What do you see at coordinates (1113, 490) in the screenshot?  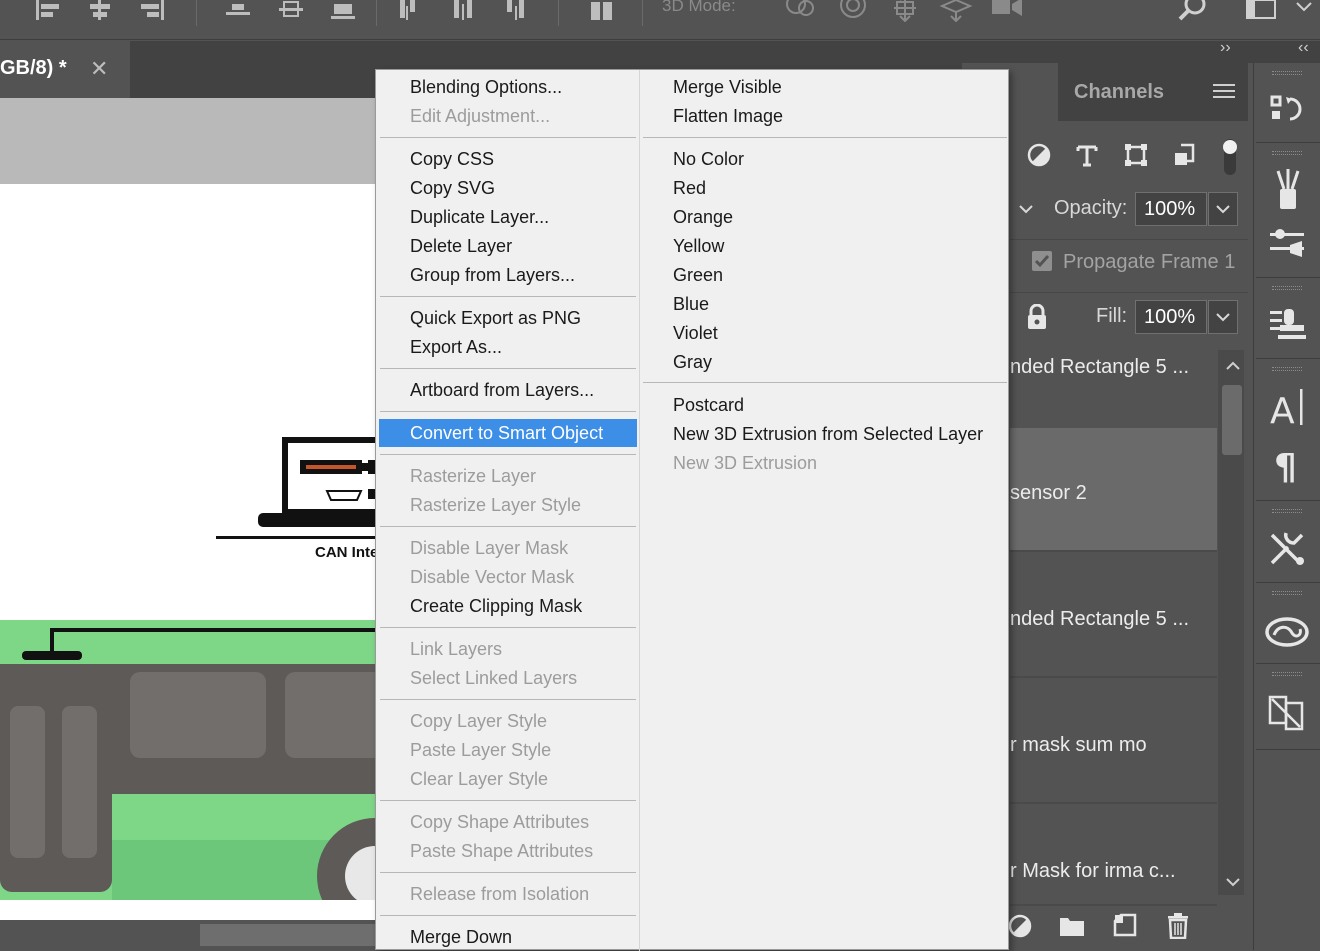 I see `layer-row-selected: sensor 2` at bounding box center [1113, 490].